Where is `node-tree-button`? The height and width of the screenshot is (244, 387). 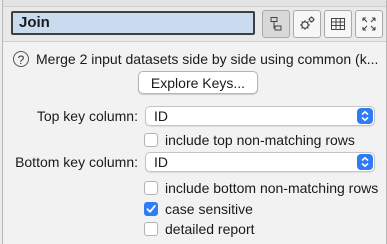 node-tree-button is located at coordinates (276, 24).